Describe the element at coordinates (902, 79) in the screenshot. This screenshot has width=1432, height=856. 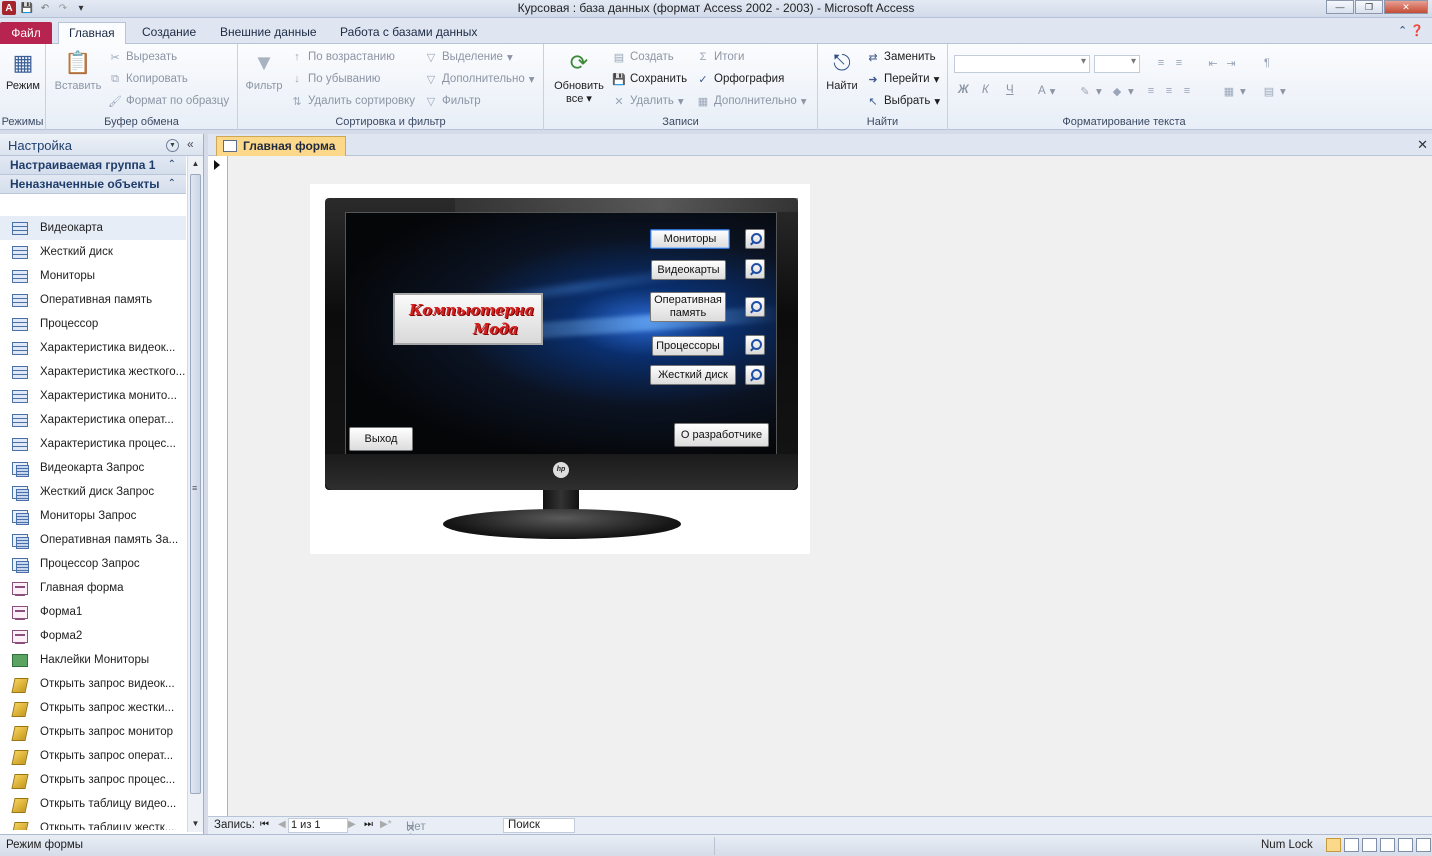
I see `goto-button: ➜ Перейти ▾` at that location.